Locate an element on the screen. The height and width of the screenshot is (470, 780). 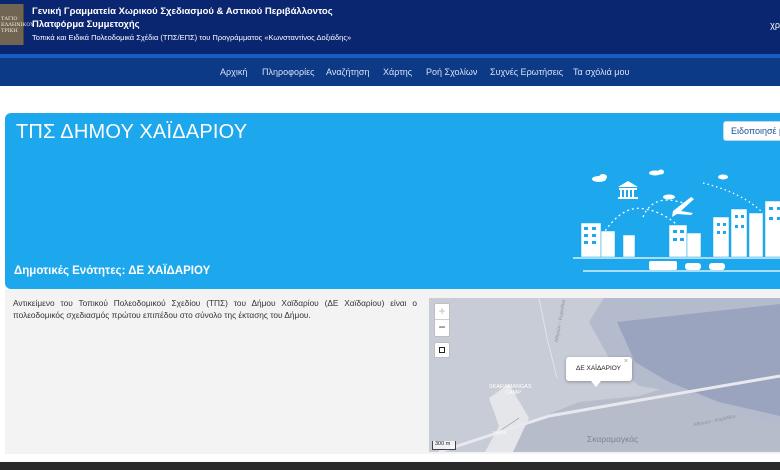
place-label-camp: SKARAMANGAS CAMP is located at coordinates (510, 390).